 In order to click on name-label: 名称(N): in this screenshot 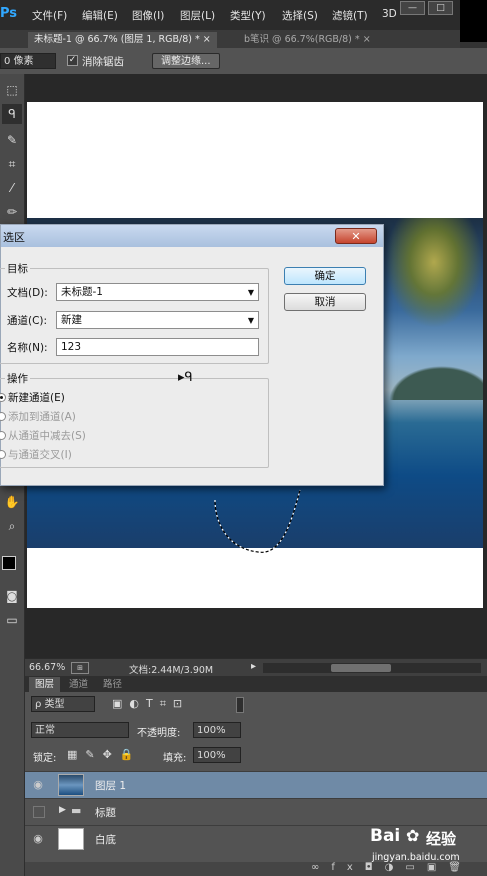, I will do `click(27, 348)`.